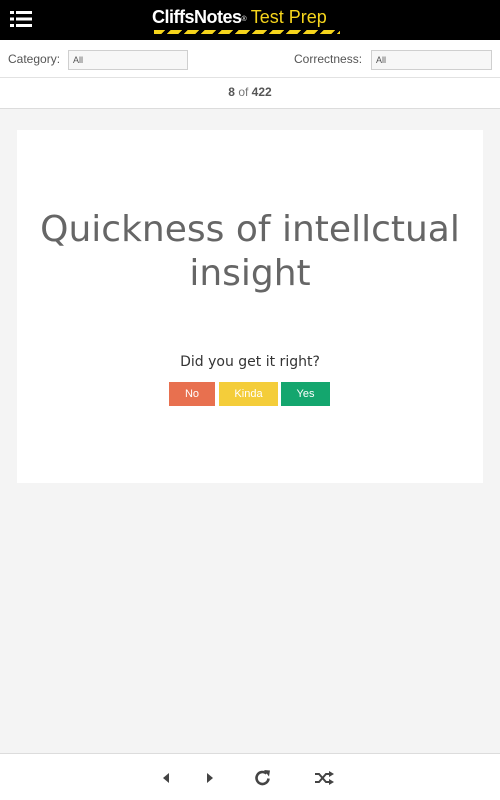 The image size is (500, 800). I want to click on card-question: Quickness of intellctual insight, so click(250, 251).